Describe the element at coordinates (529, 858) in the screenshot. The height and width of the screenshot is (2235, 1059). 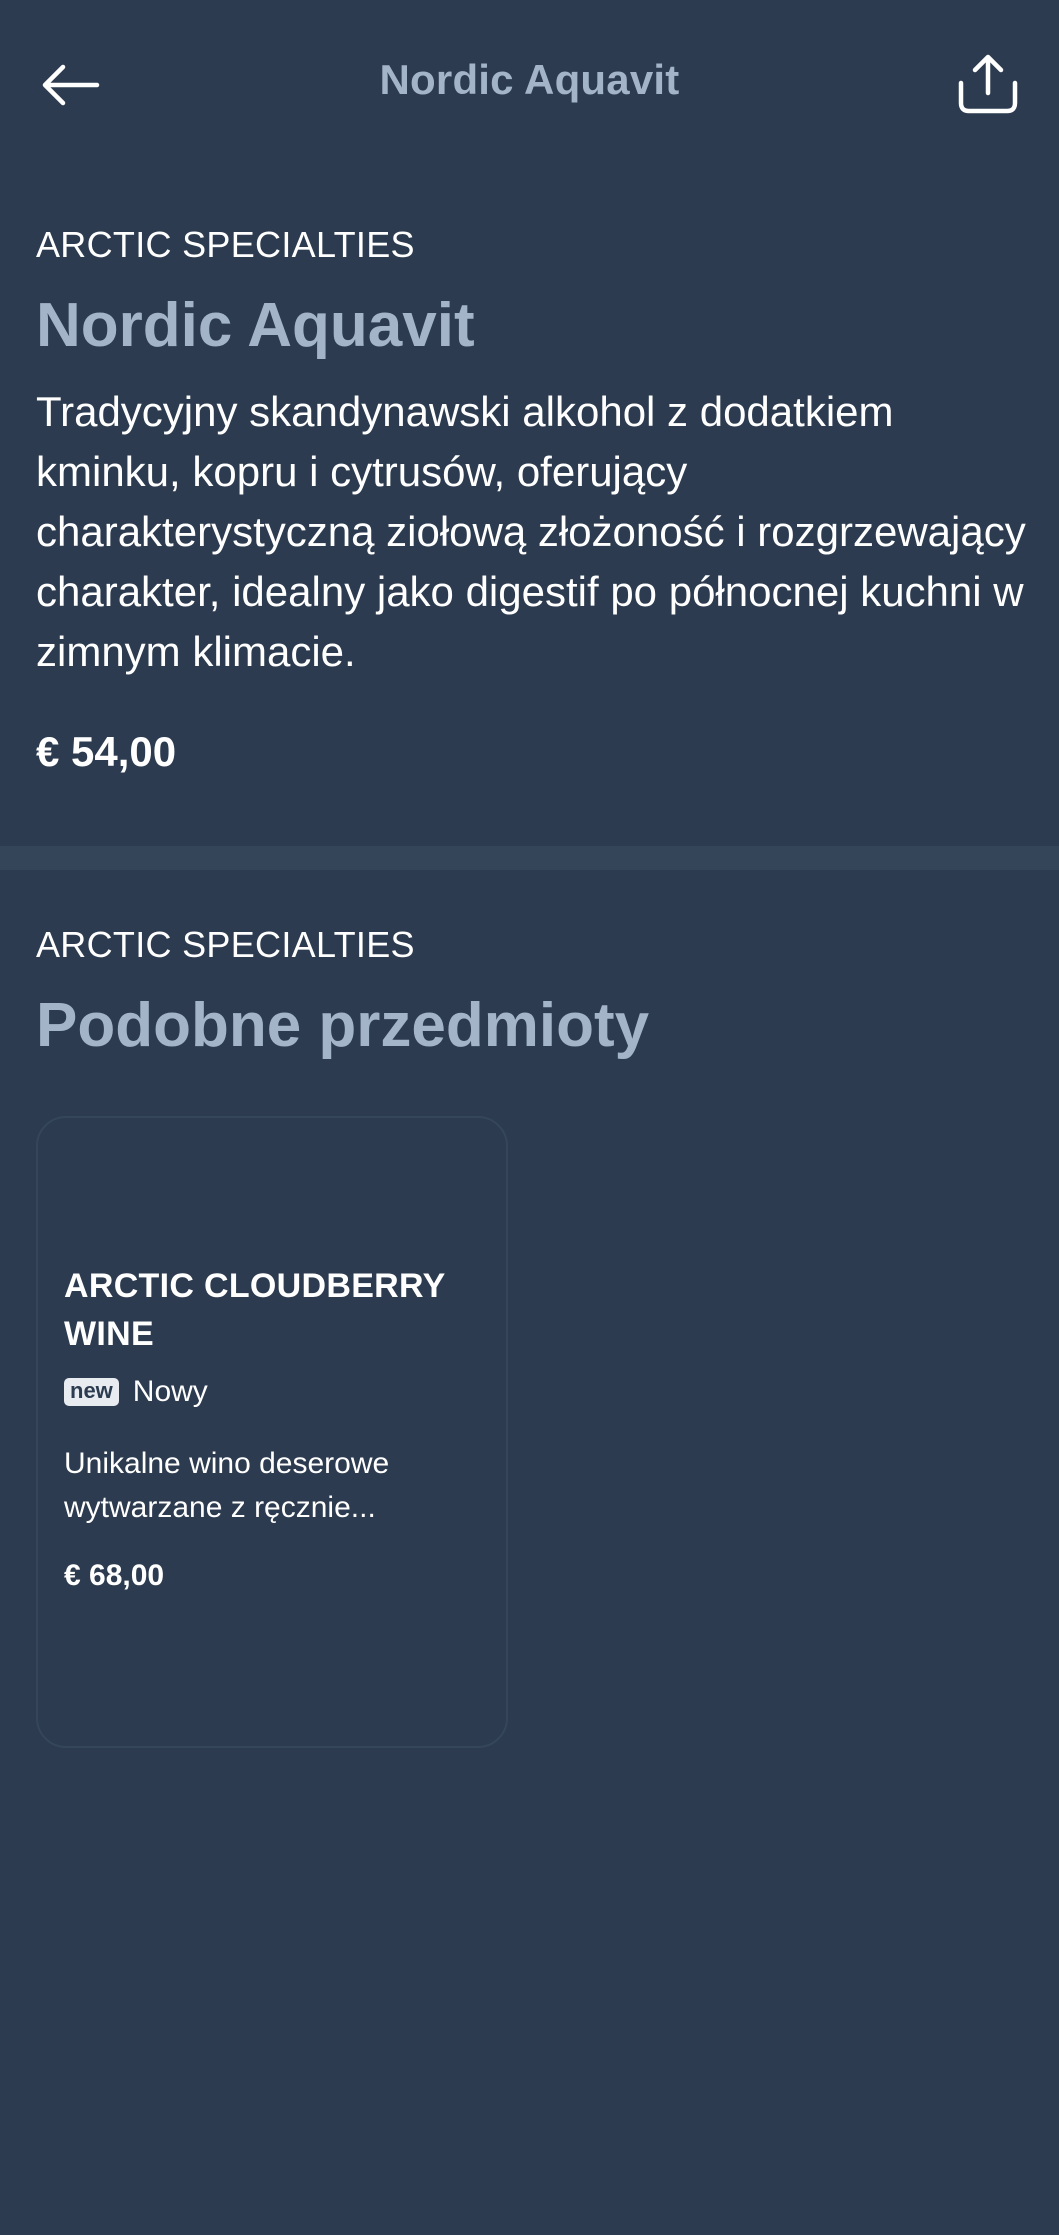
I see `section-divider` at that location.